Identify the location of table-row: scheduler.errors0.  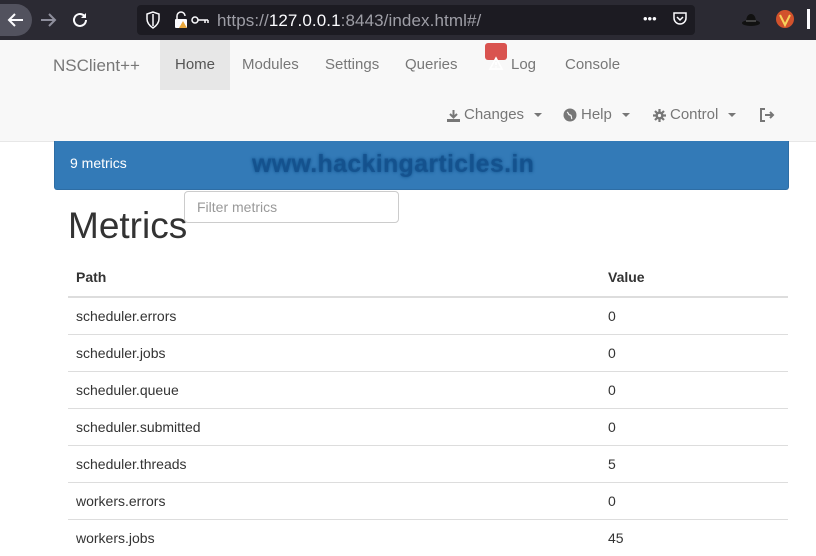
(428, 316).